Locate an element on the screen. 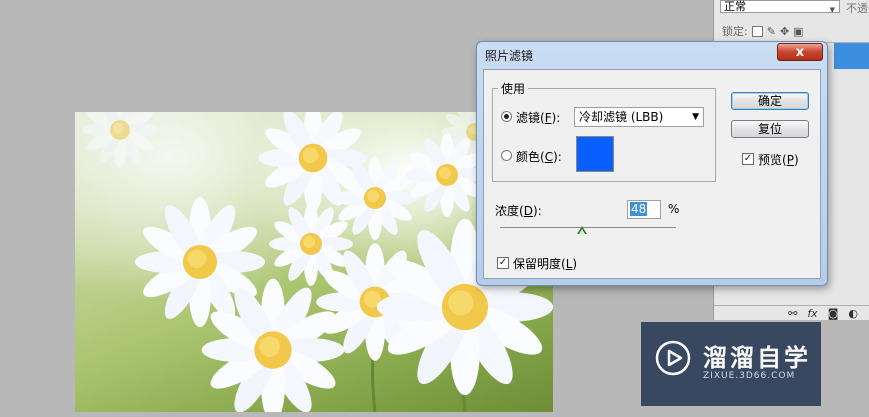 The height and width of the screenshot is (417, 869). color-mnemonic: C is located at coordinates (549, 157).